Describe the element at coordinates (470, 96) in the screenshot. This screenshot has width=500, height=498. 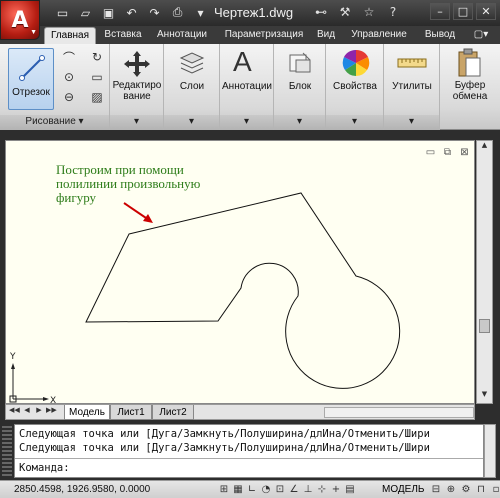
I see `clipboard-label-2: обмена` at that location.